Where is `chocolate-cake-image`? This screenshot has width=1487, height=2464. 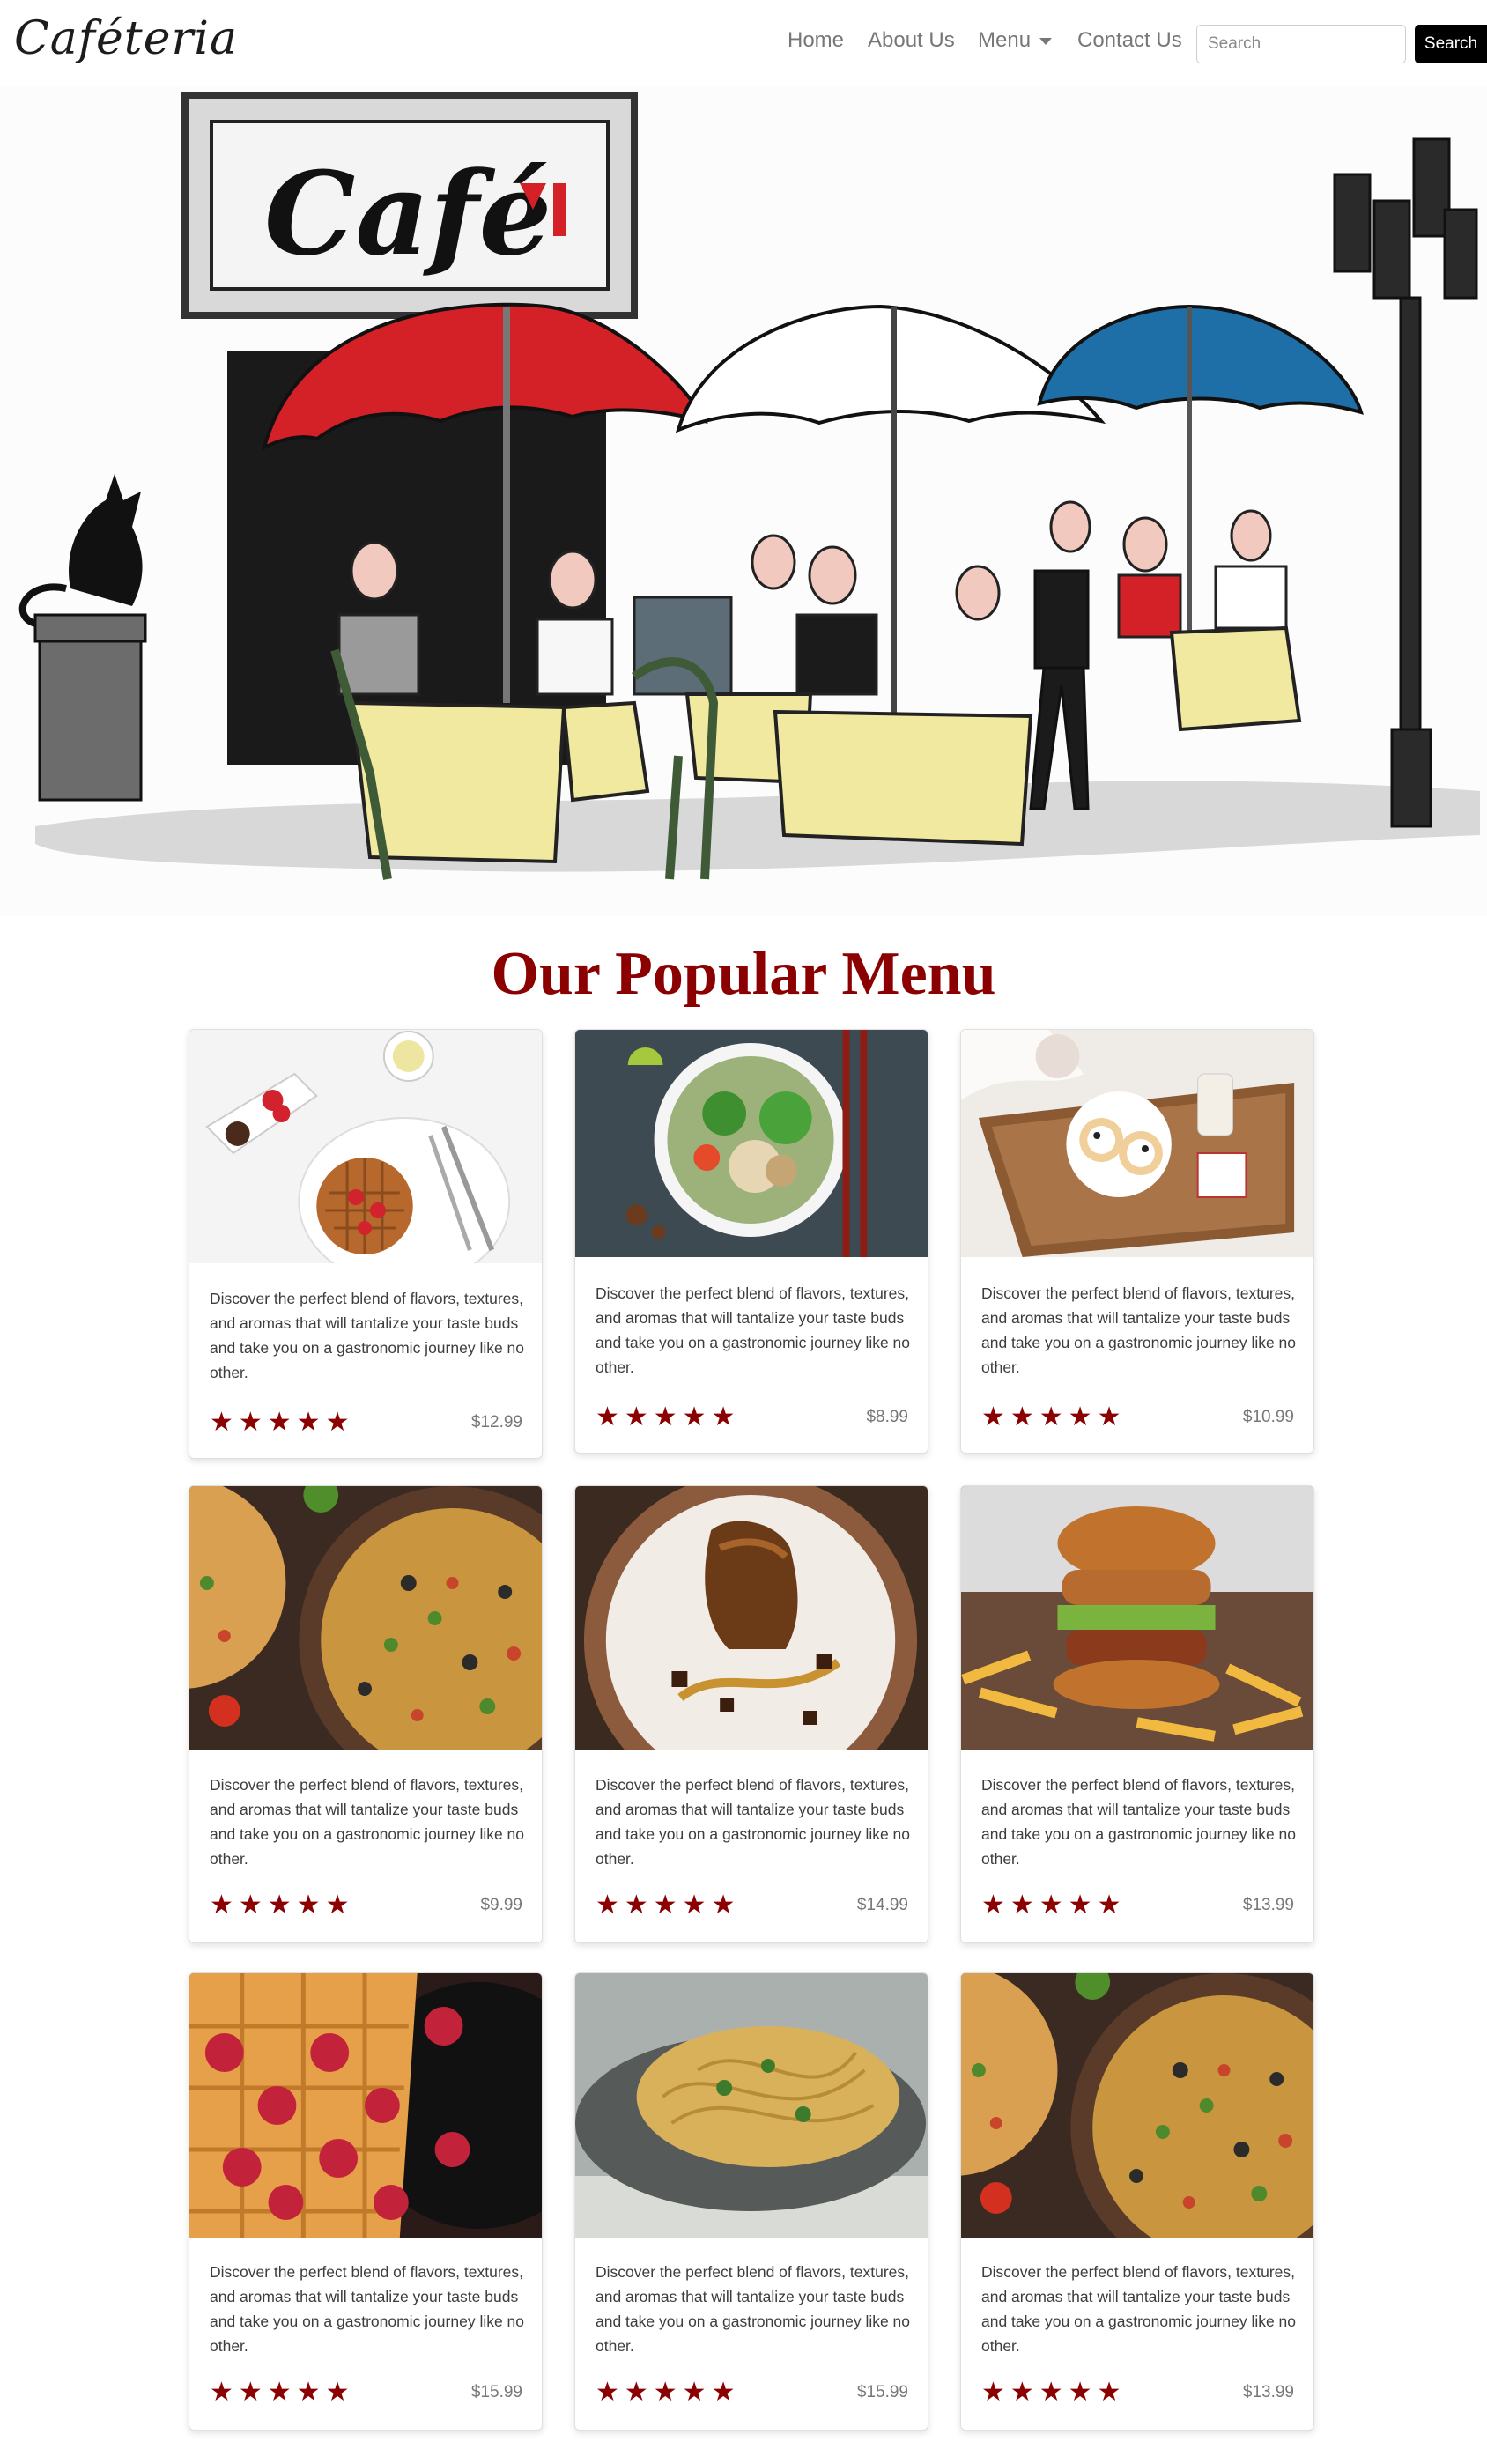
chocolate-cake-image is located at coordinates (751, 1618).